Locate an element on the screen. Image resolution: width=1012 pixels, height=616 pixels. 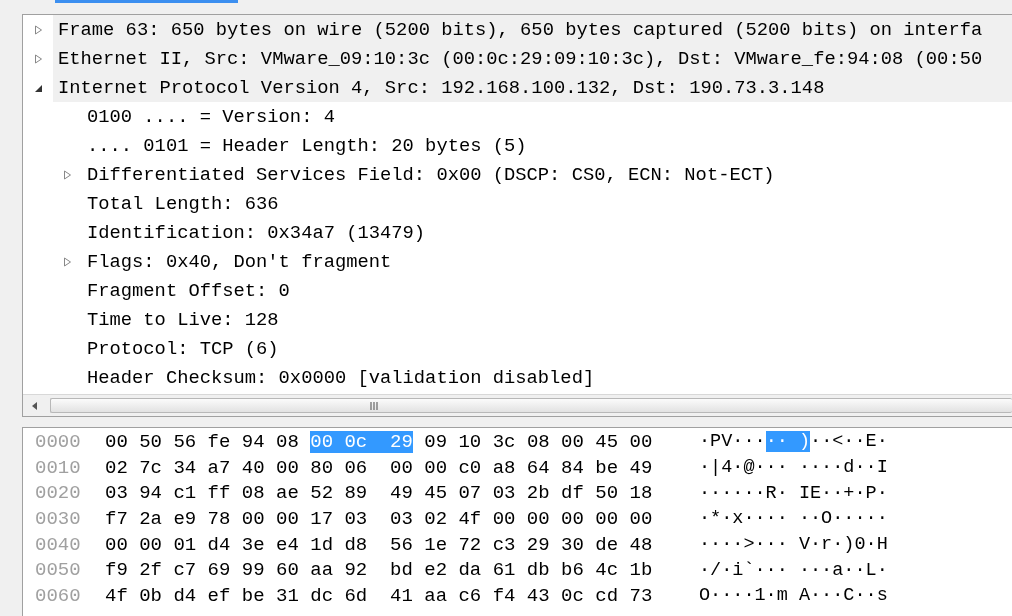
grip-icon is located at coordinates (374, 405).